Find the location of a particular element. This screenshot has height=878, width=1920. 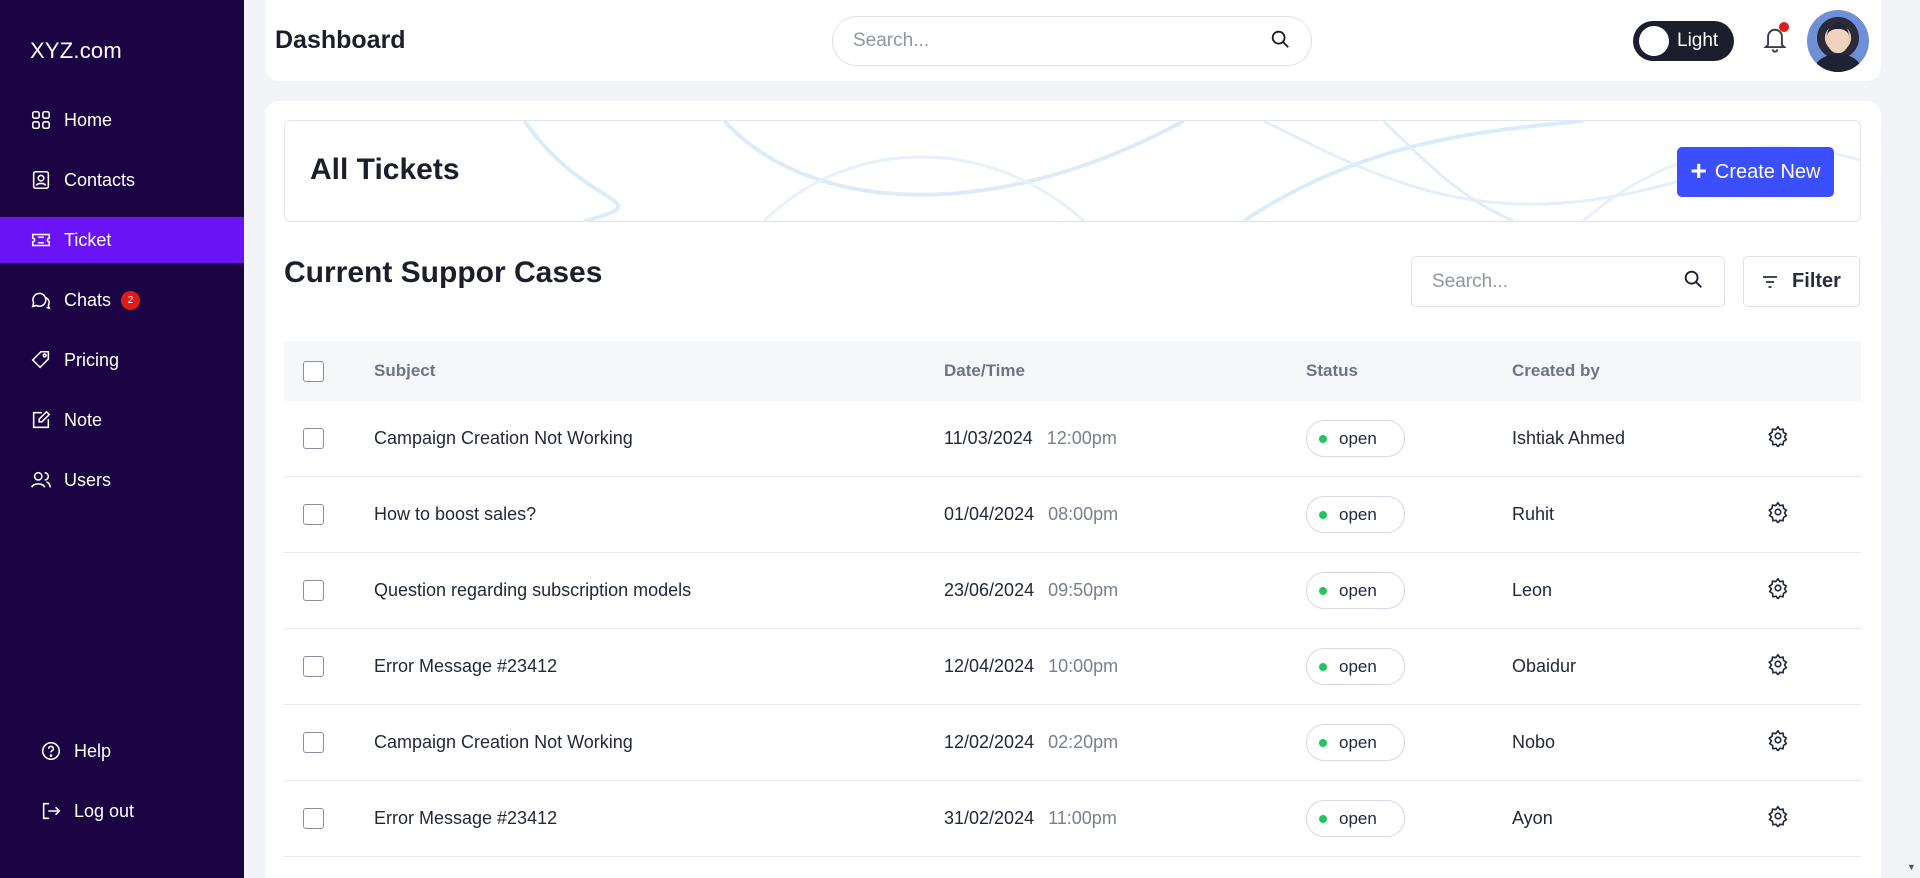

select-all-checkbox is located at coordinates (313, 371).